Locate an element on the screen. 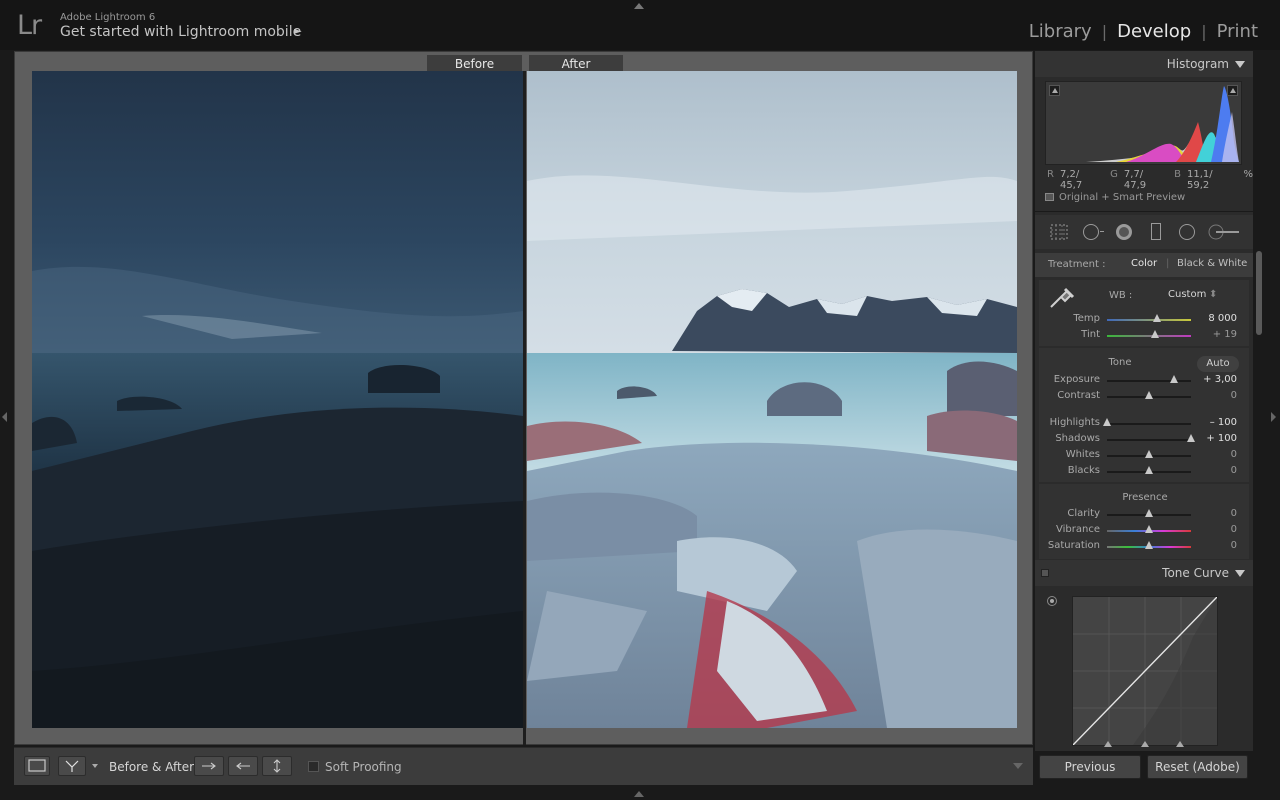  treatment-row: Treatment : Color | Black & White is located at coordinates (1144, 265).